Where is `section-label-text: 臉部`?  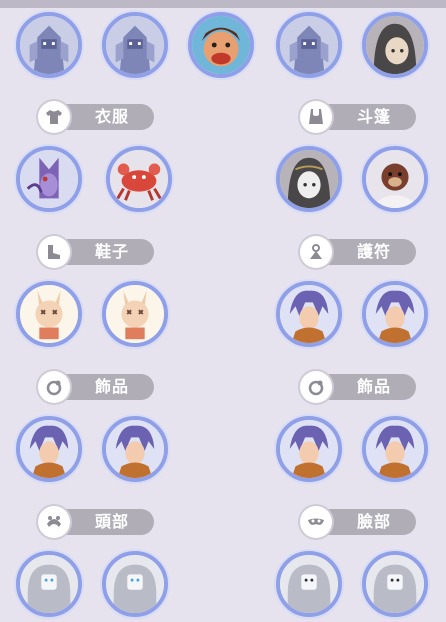
section-label-text: 臉部 is located at coordinates (373, 521).